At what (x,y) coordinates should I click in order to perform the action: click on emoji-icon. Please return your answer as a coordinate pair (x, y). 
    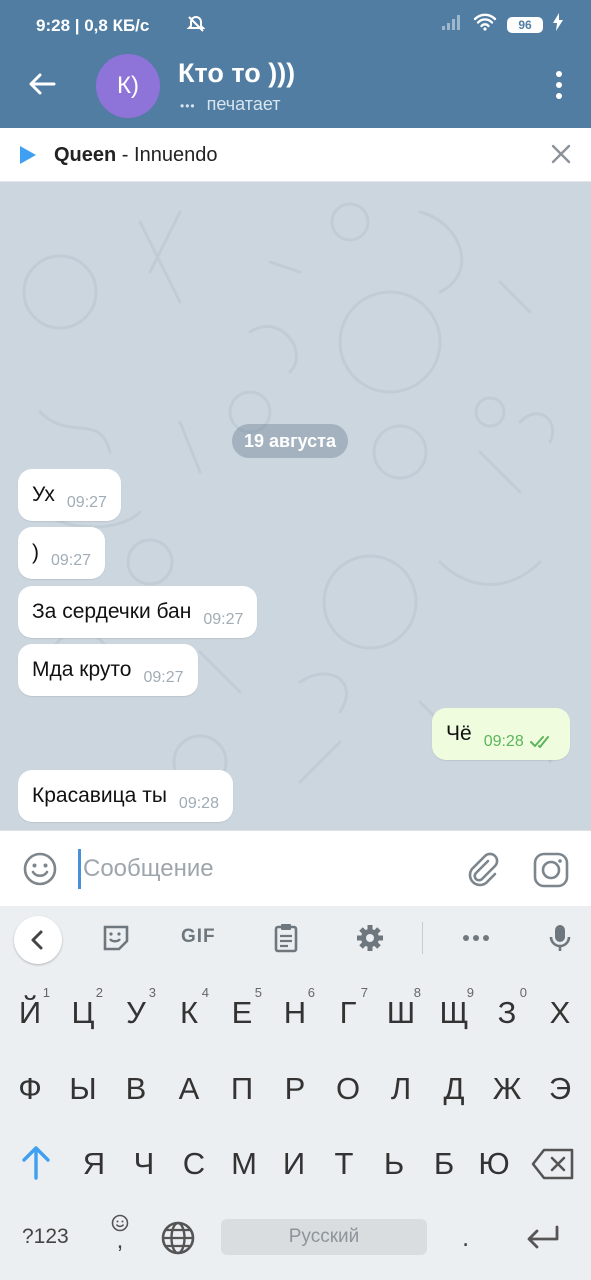
    Looking at the image, I should click on (40, 869).